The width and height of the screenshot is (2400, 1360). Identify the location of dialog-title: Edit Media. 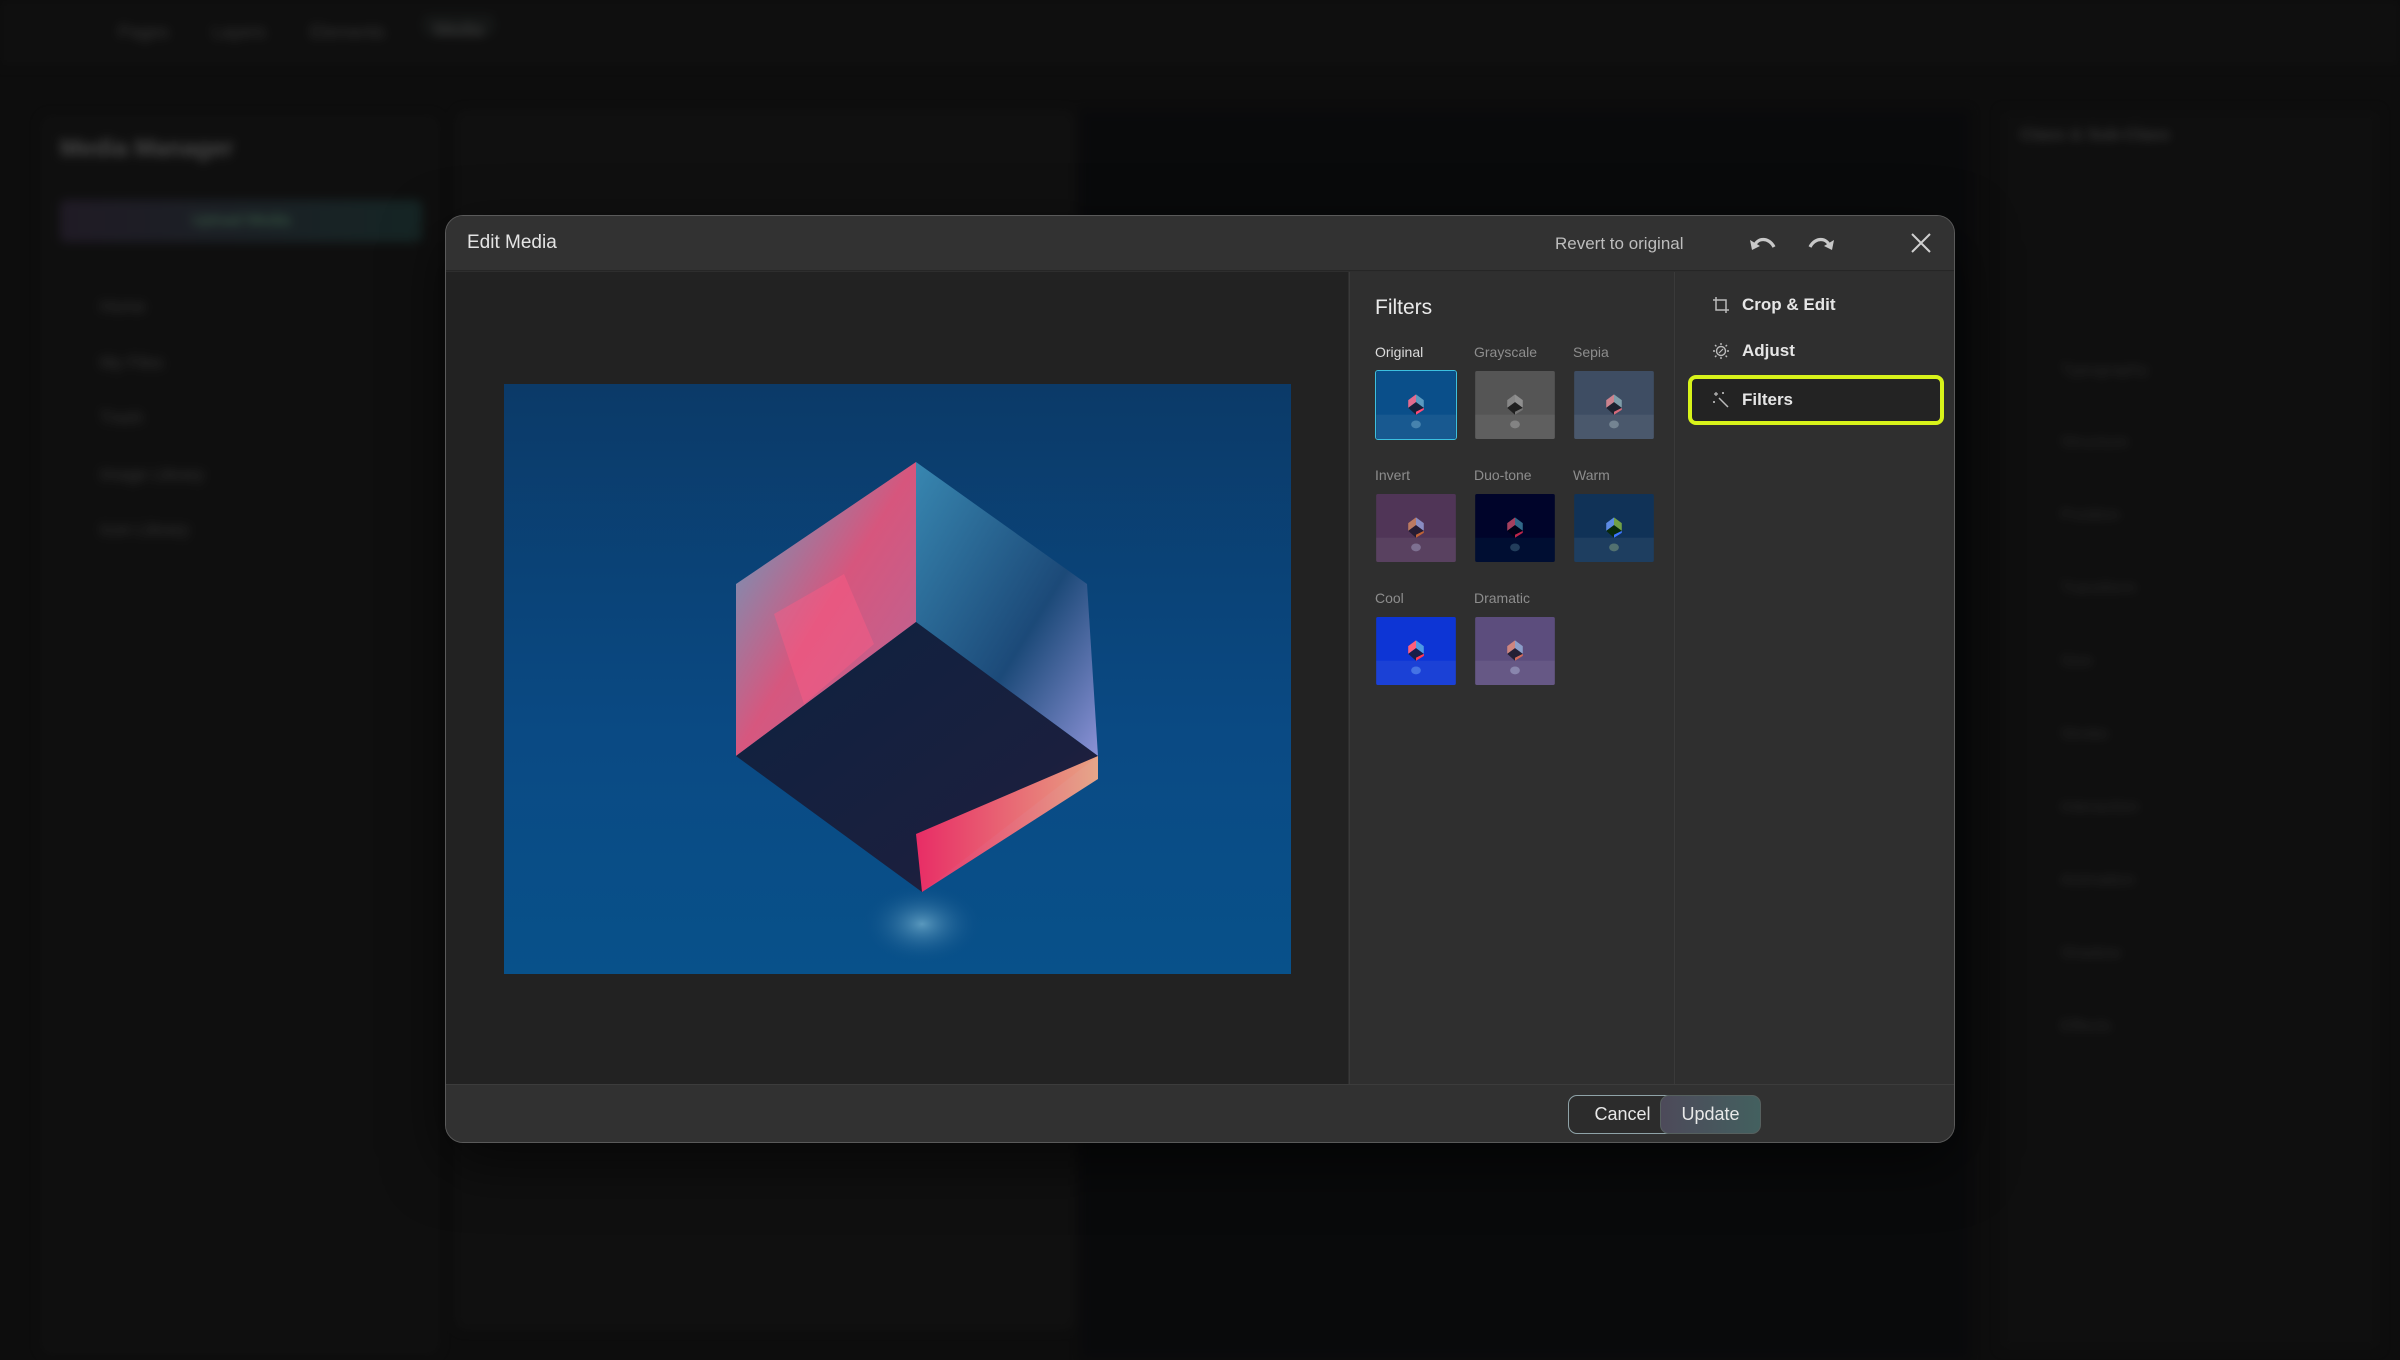
(512, 242).